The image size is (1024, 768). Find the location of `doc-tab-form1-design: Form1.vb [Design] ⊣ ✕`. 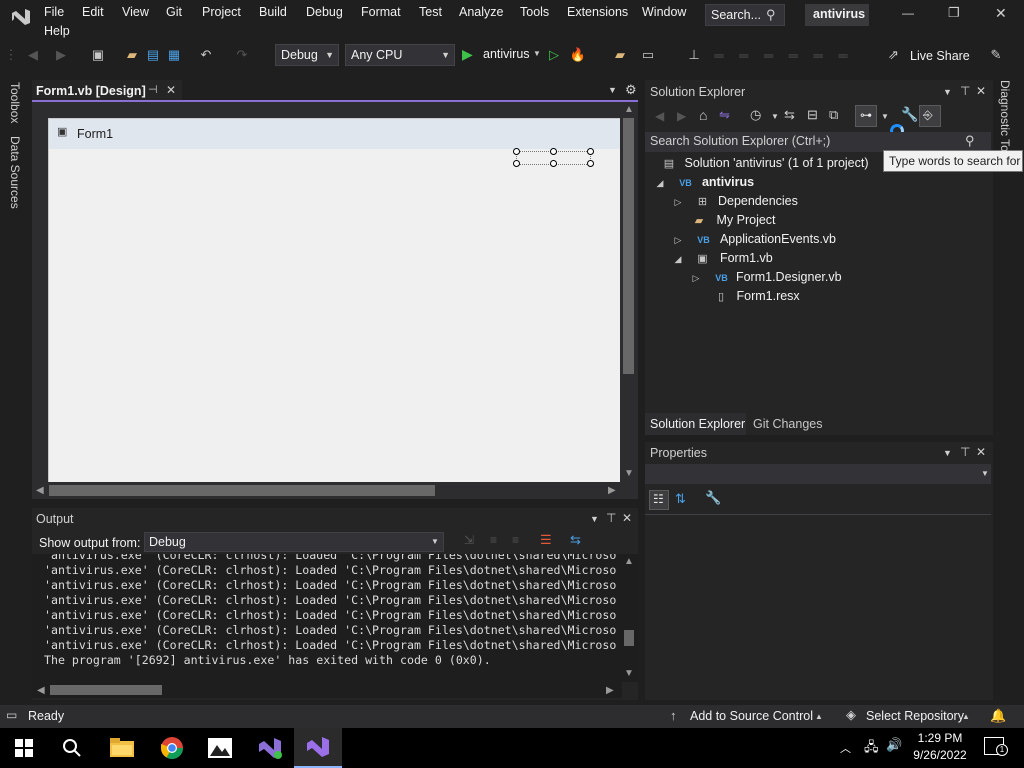

doc-tab-form1-design: Form1.vb [Design] ⊣ ✕ is located at coordinates (107, 91).